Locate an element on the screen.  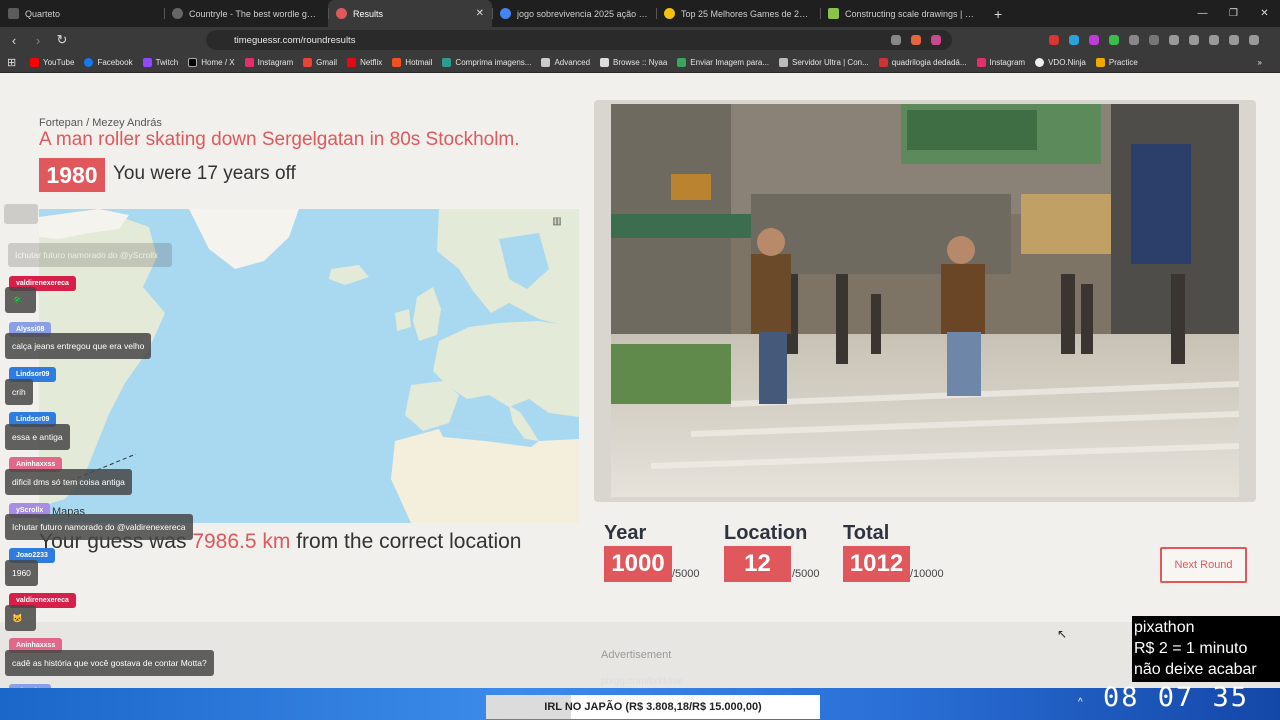
bookmark-item: Practice is located at coordinates (1116, 62).